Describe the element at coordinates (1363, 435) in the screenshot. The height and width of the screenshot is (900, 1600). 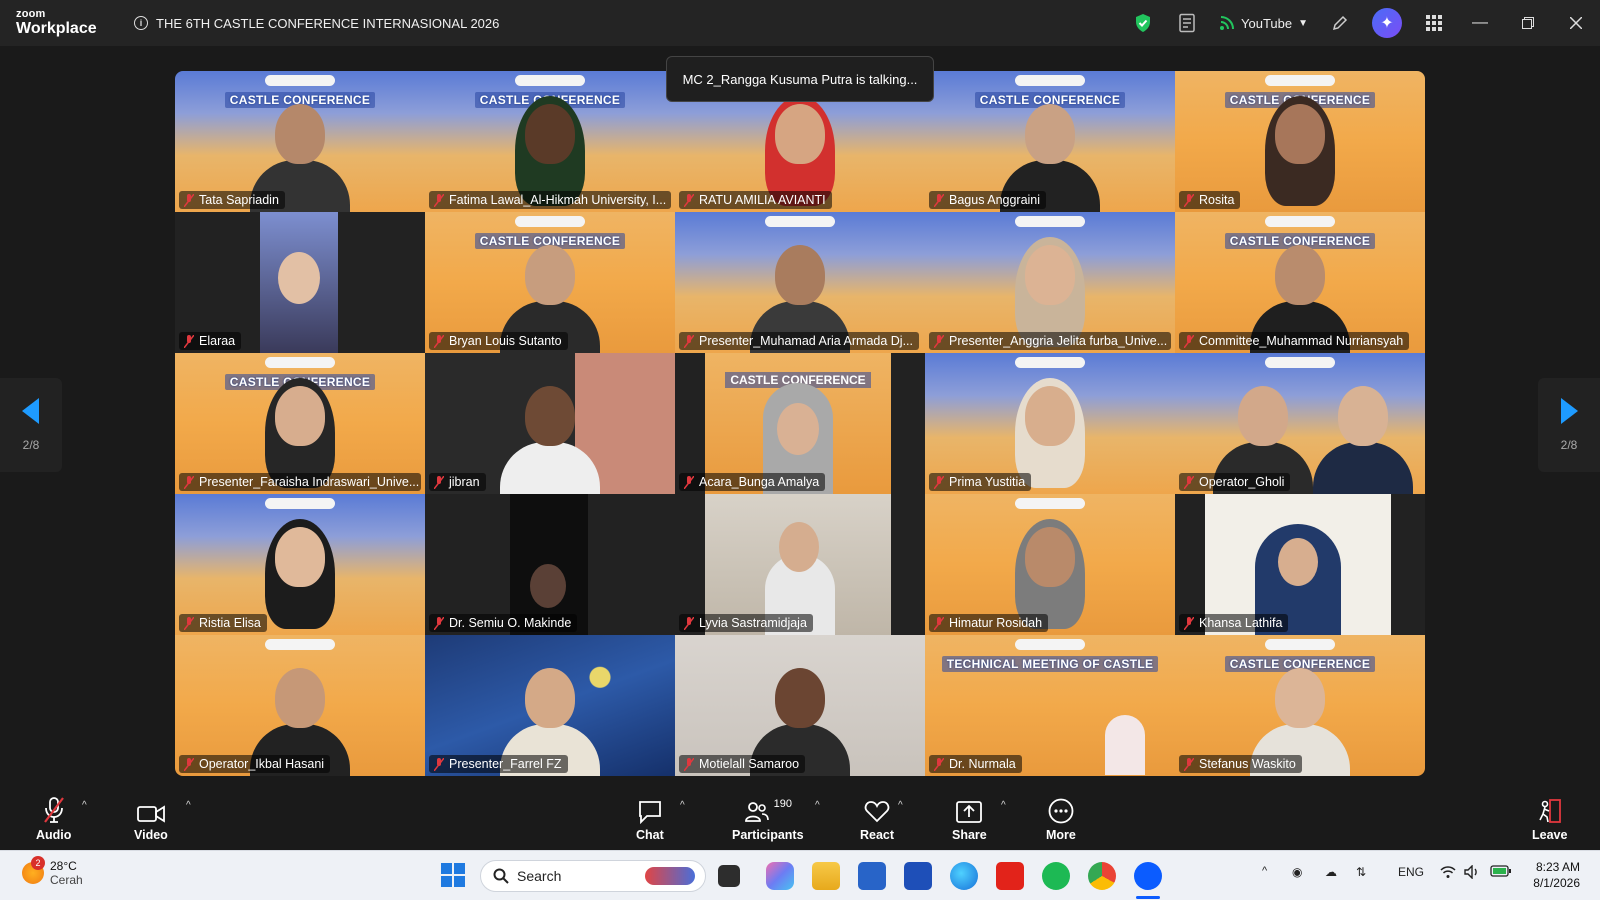
I see `participant-video` at that location.